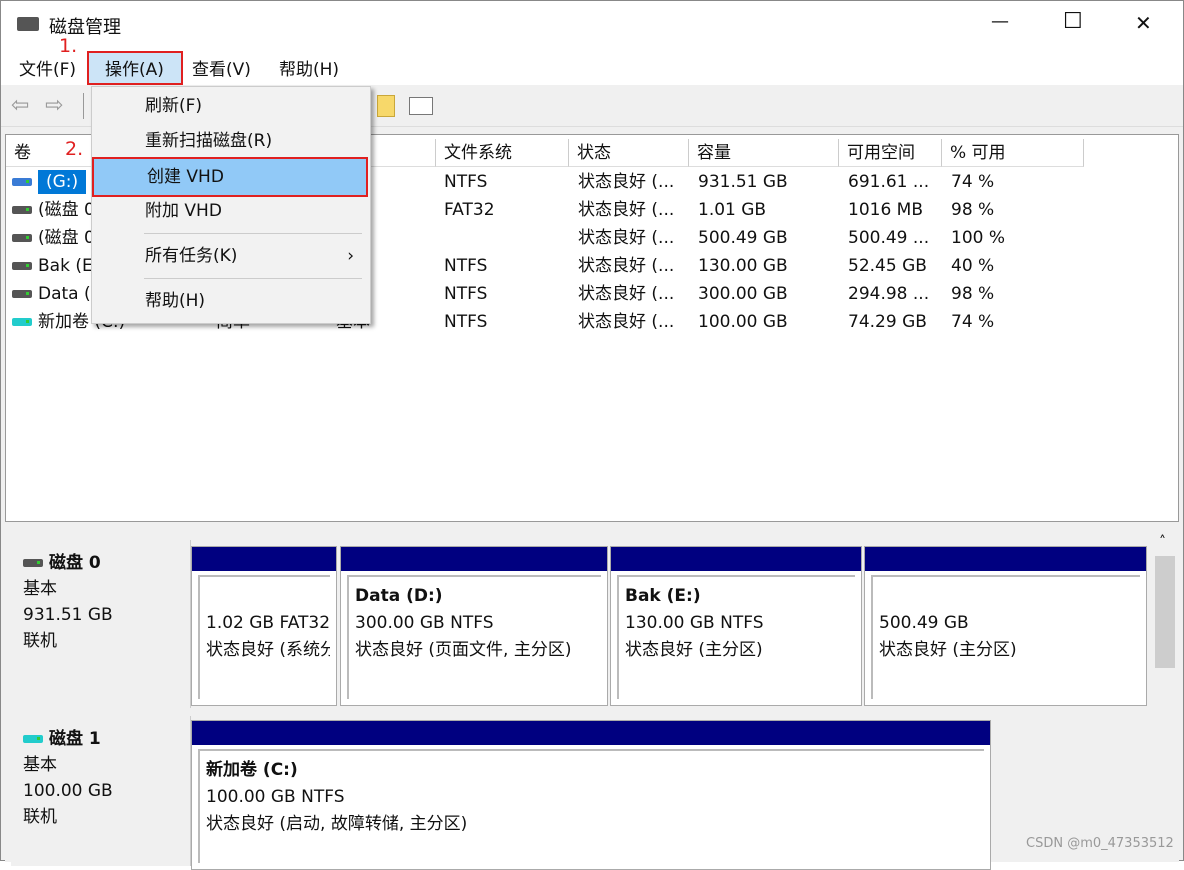  I want to click on partition-bak-e: Bak (E:) 130.00 GB NTFS 状态良好 (主分区), so click(736, 626).